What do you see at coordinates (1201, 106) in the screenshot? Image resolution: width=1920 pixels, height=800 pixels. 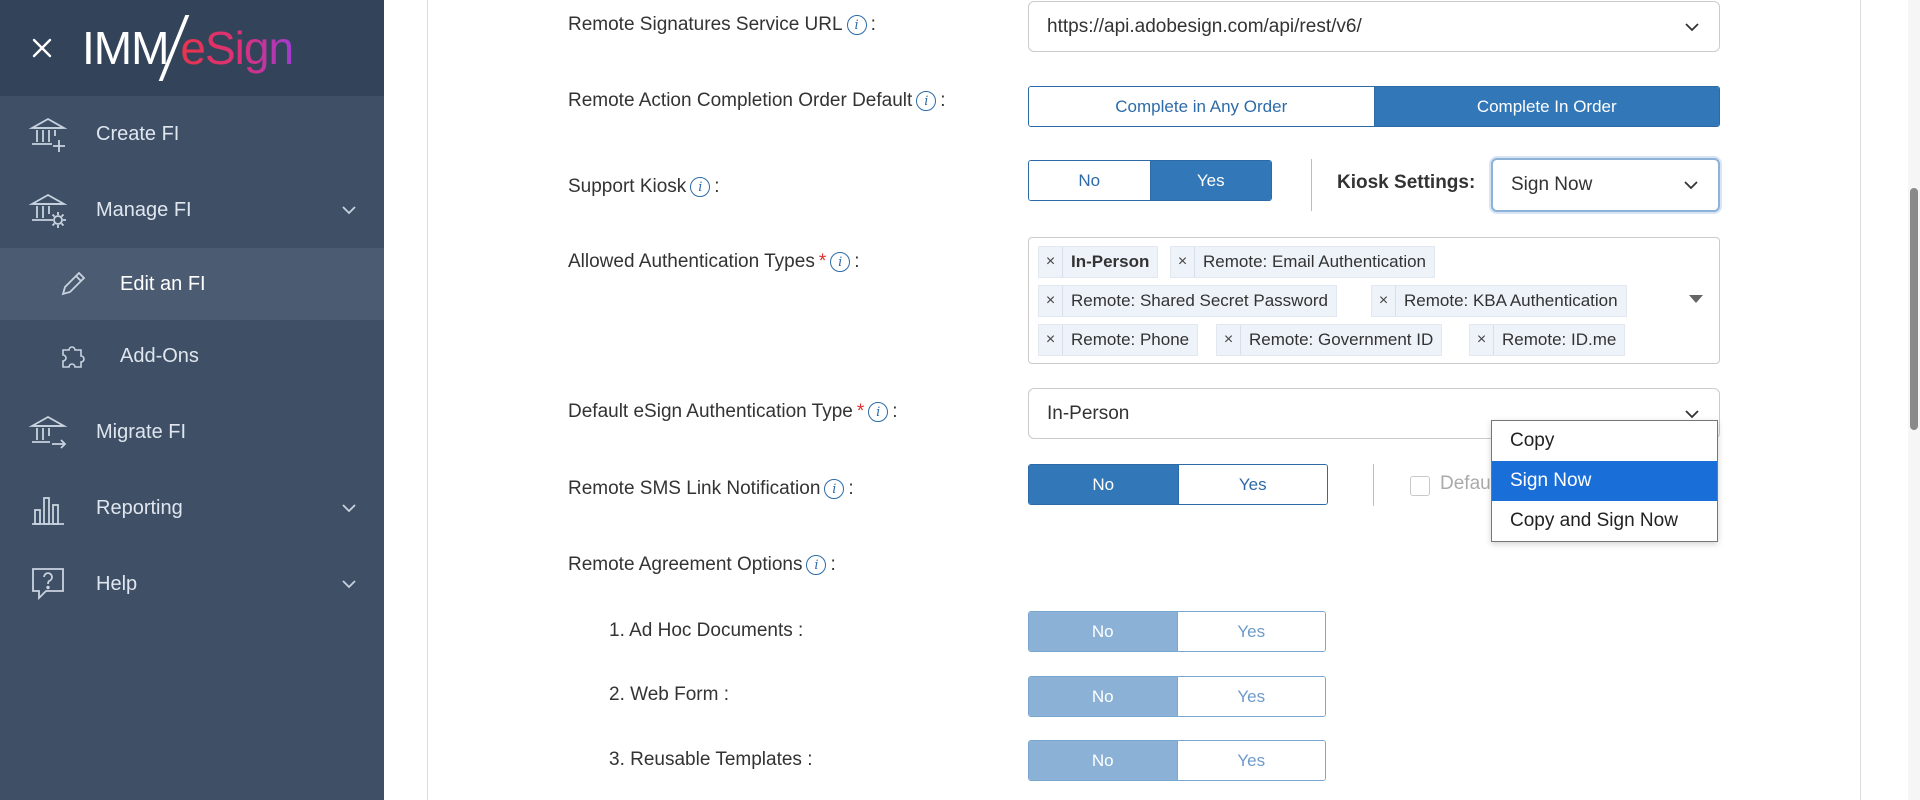 I see `complete-any-order-option: Complete in Any Order` at bounding box center [1201, 106].